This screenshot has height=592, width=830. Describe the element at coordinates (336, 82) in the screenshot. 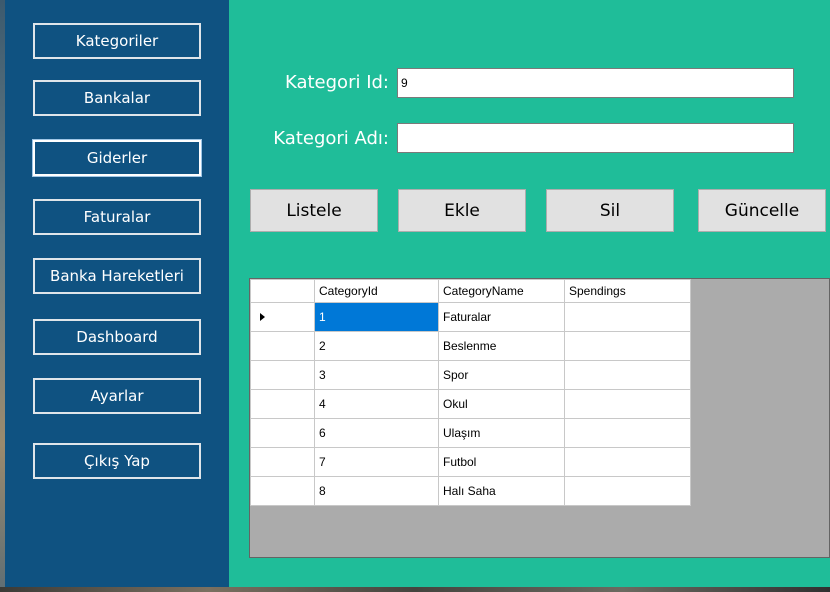

I see `category-id-label: Kategori Id:` at that location.